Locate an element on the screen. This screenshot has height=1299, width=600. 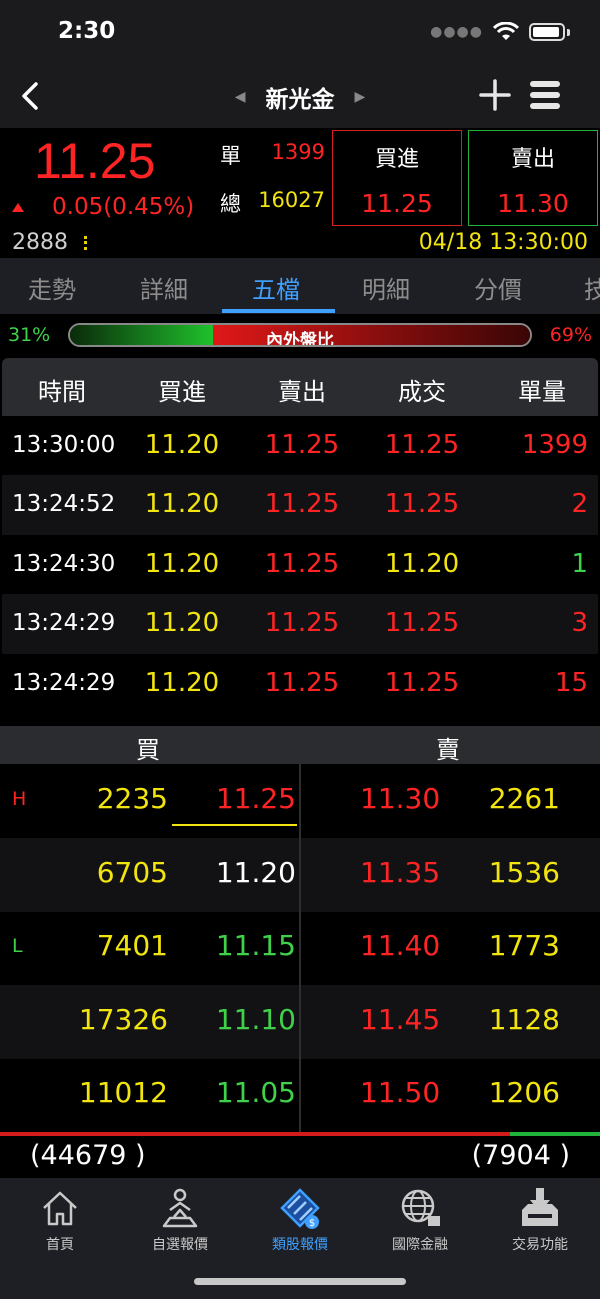
table-row: 13:24:29 11.20 11.25 11.25 3 is located at coordinates (300, 624).